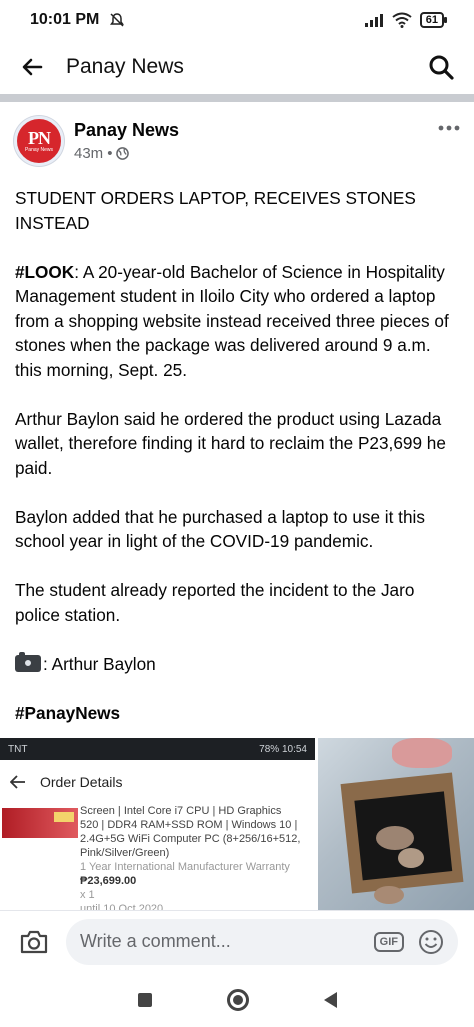 The image size is (474, 1027). Describe the element at coordinates (18, 749) in the screenshot. I see `screenshot-carrier: TNT` at that location.